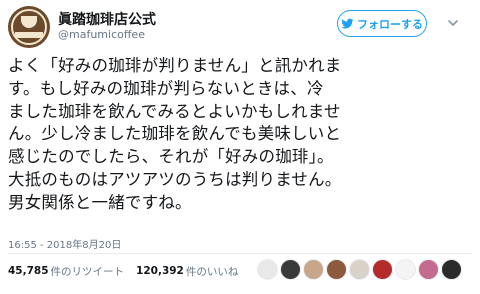  I want to click on tweet-timestamp: 16:55 - 2018年8月20日, so click(64, 243).